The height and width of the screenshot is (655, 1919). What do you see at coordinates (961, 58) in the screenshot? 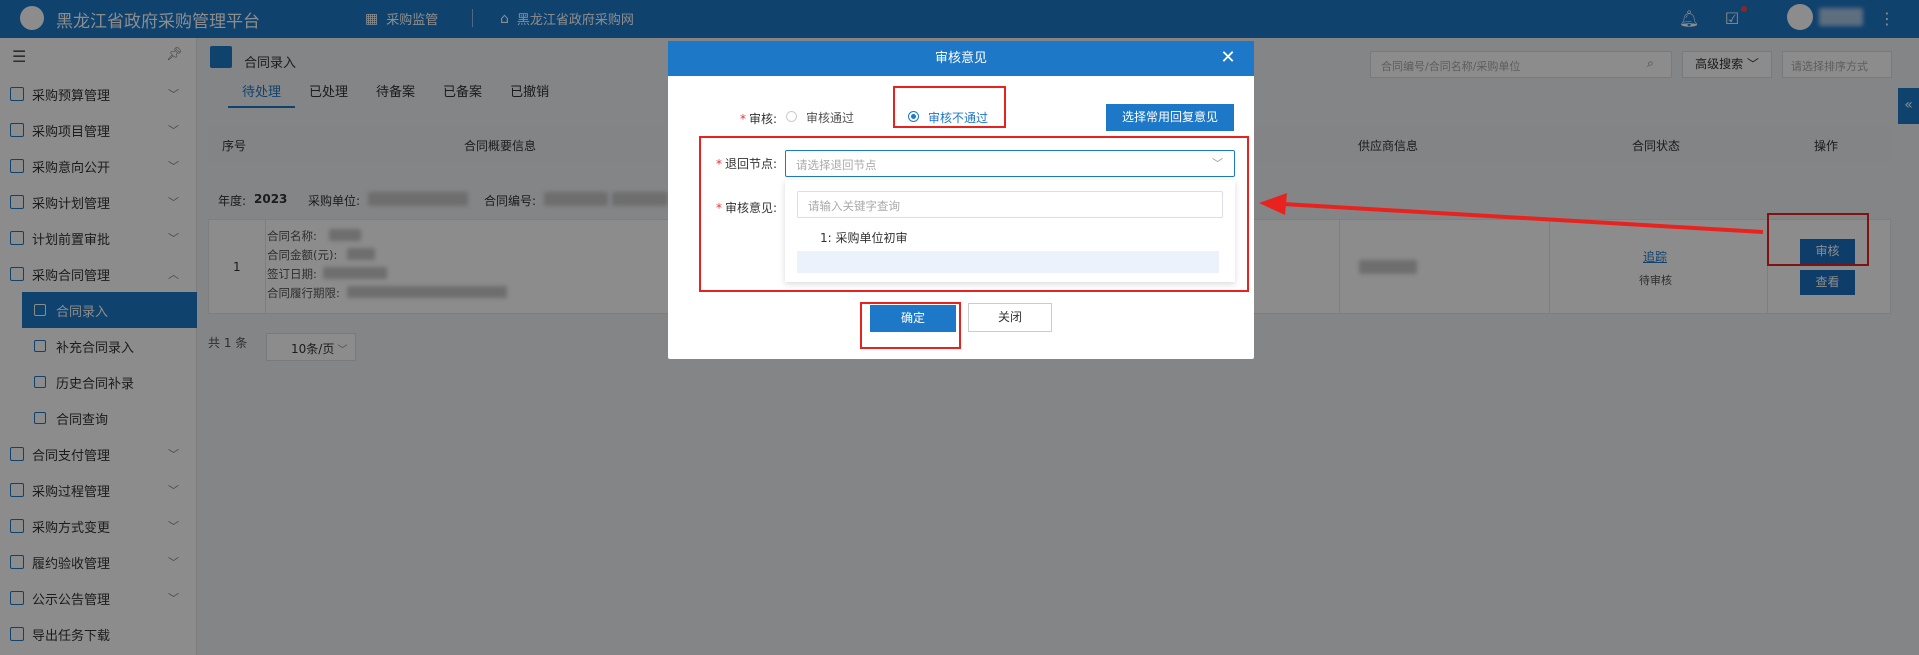
I see `dialog-title: 审核意见` at bounding box center [961, 58].